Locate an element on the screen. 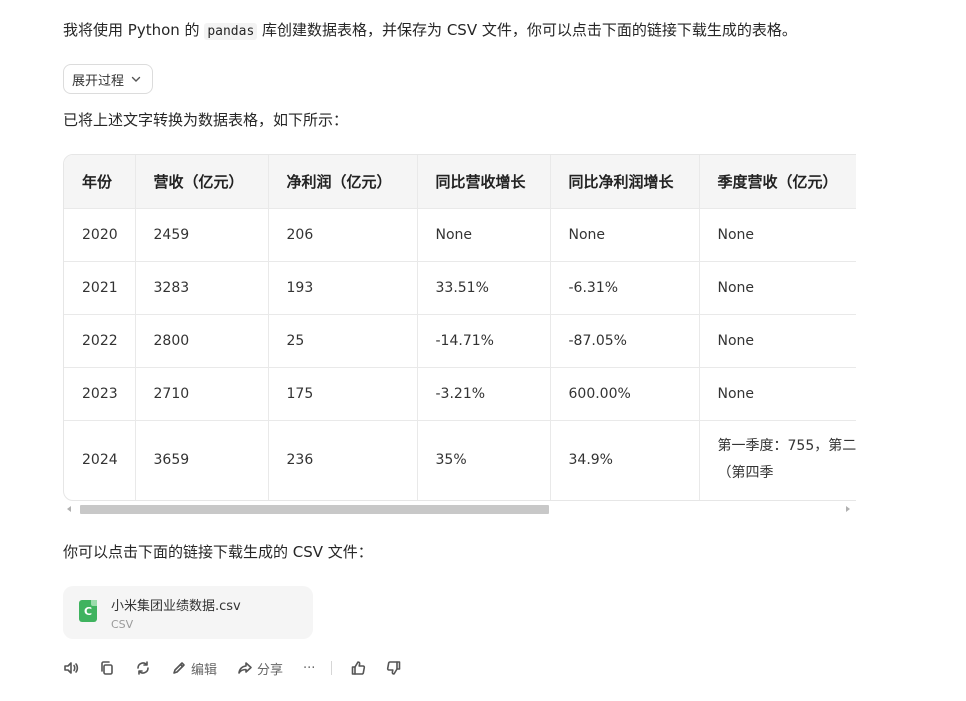 Image resolution: width=966 pixels, height=701 pixels. thumbs-down-icon is located at coordinates (394, 668).